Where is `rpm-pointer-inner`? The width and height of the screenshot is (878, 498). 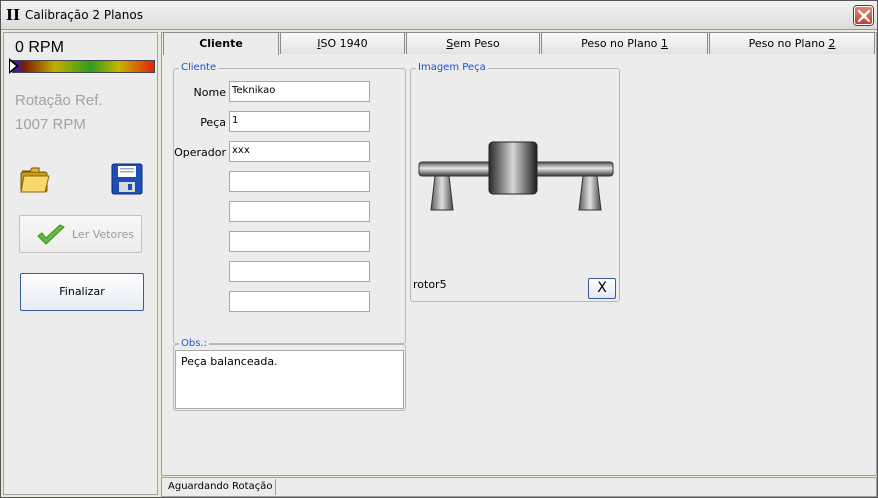 rpm-pointer-inner is located at coordinates (13, 66).